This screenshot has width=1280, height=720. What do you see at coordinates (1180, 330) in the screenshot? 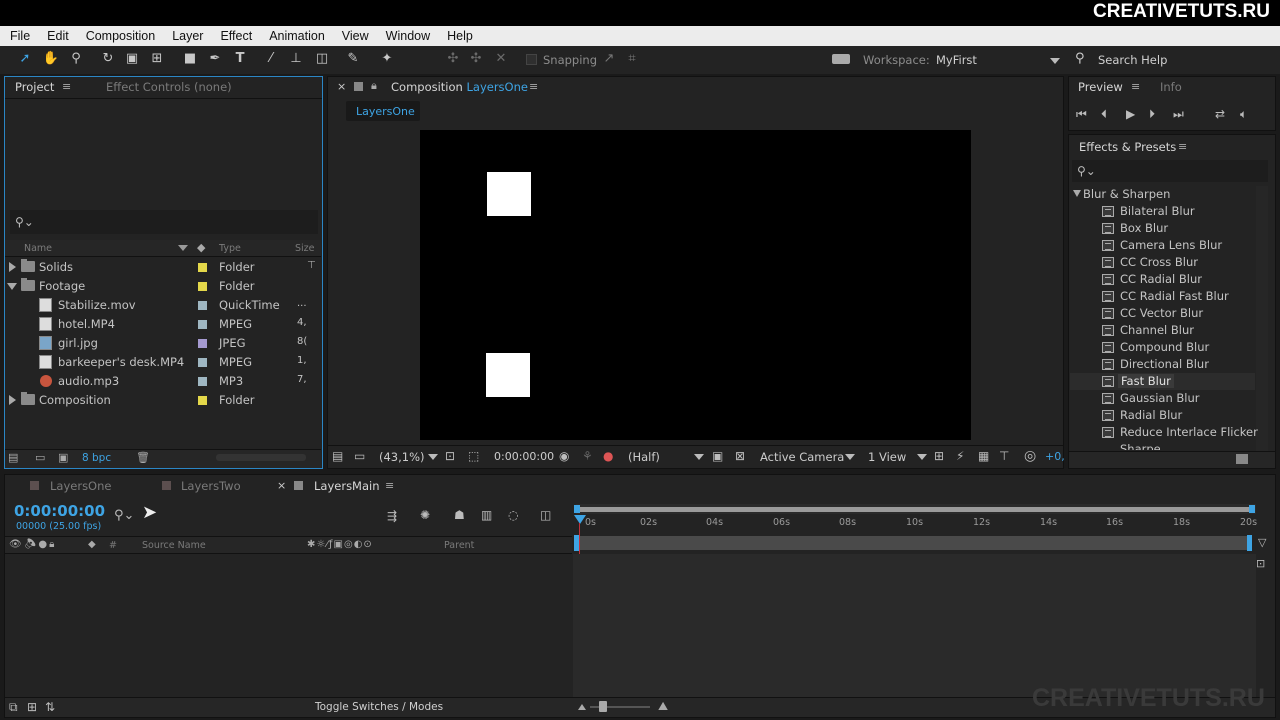
I see `effect-item: Channel Blur` at bounding box center [1180, 330].